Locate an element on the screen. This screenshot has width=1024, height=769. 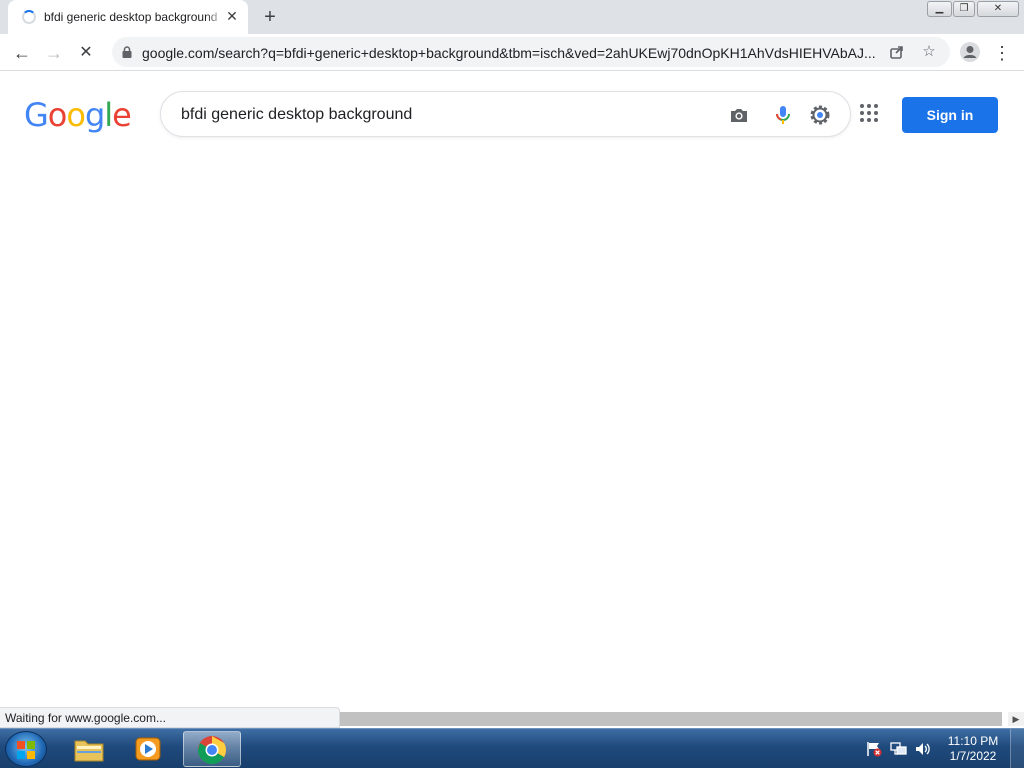
tab-close-icon: ✕ is located at coordinates (232, 16).